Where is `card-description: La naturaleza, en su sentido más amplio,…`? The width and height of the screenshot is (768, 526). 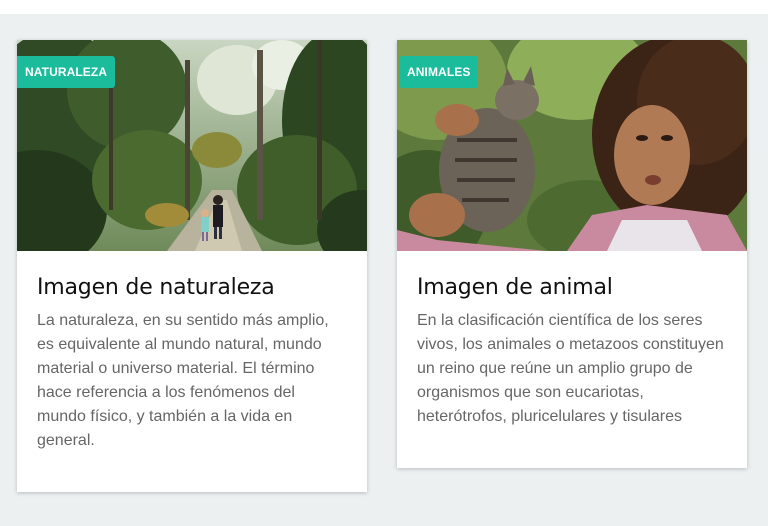
card-description: La naturaleza, en su sentido más amplio,… is located at coordinates (183, 380).